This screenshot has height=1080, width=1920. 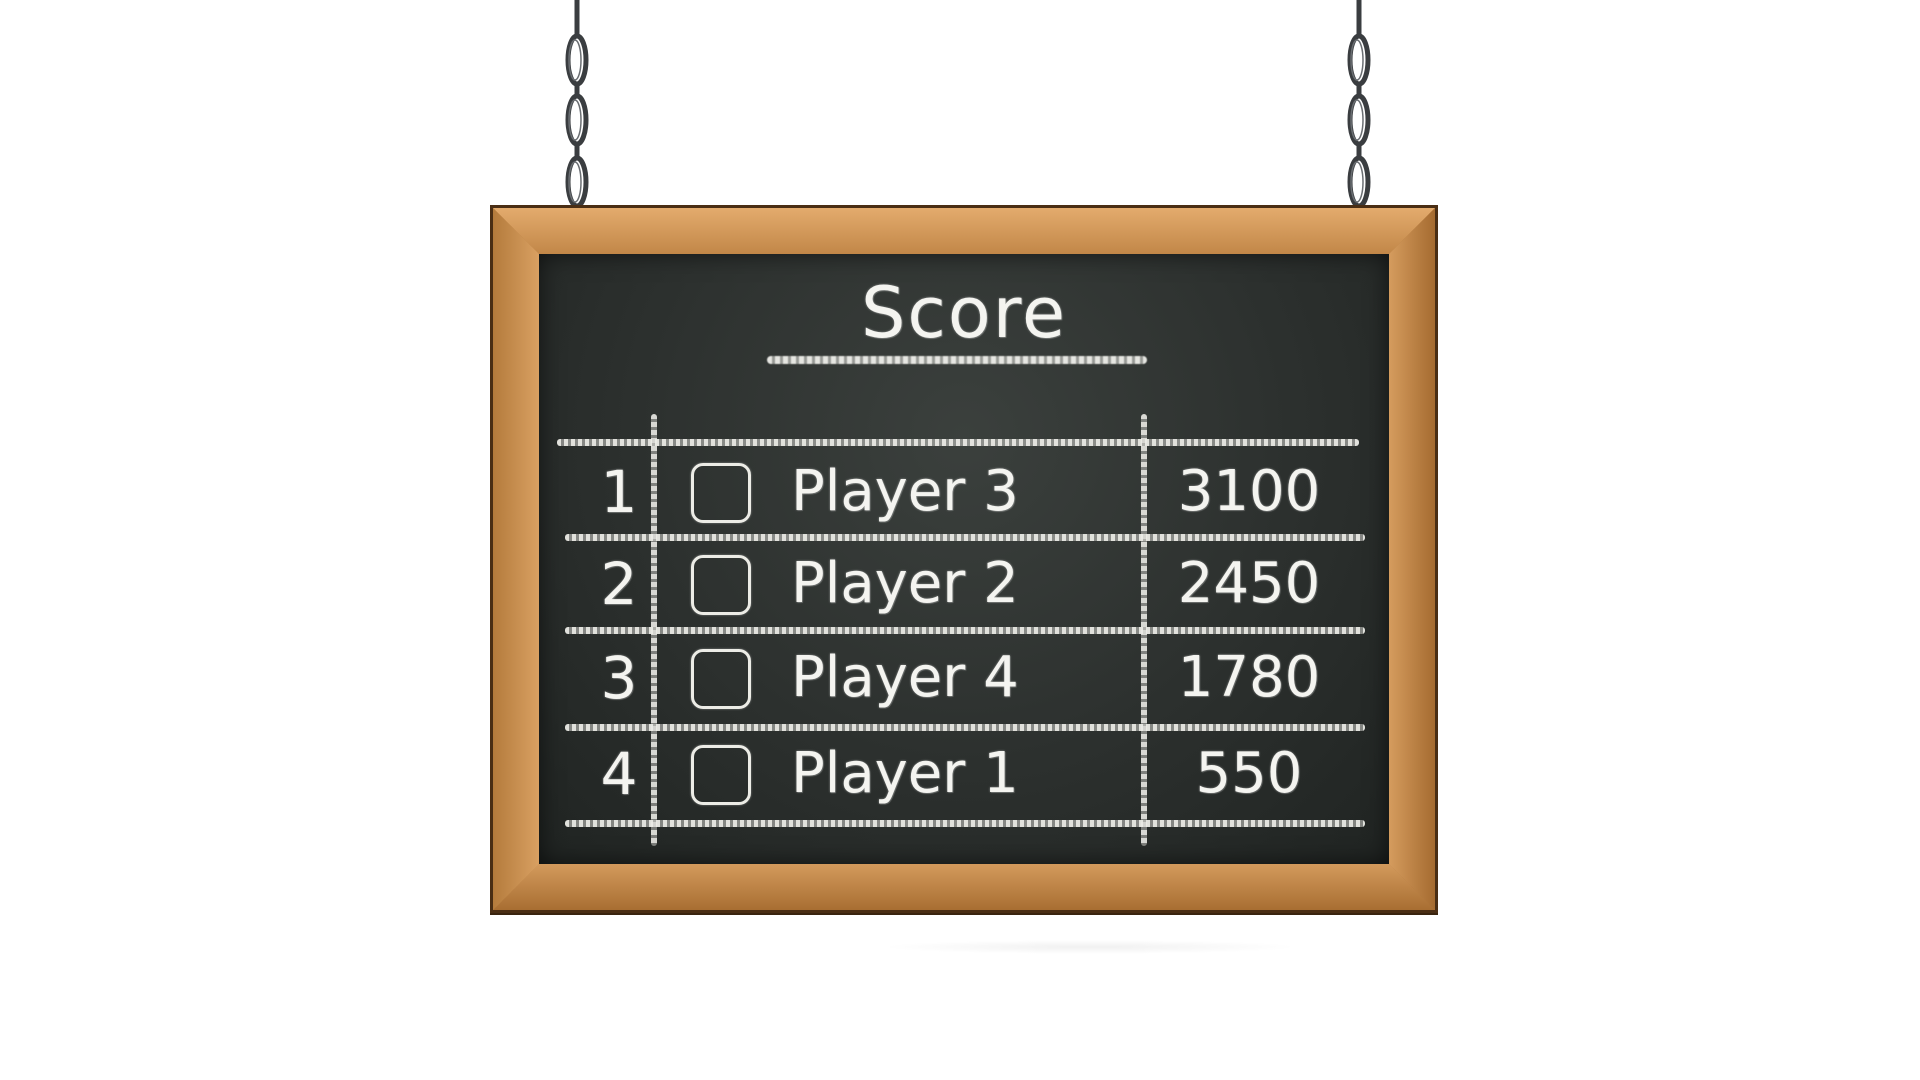 What do you see at coordinates (1412, 559) in the screenshot?
I see `frame-bevel-right` at bounding box center [1412, 559].